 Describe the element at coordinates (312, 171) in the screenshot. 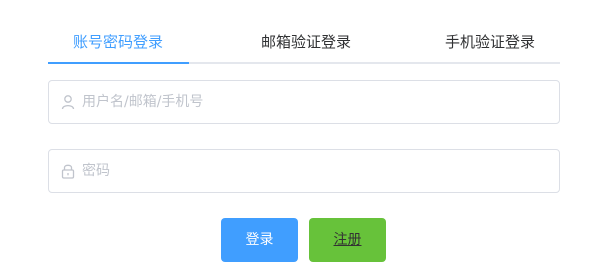

I see `password-input` at that location.